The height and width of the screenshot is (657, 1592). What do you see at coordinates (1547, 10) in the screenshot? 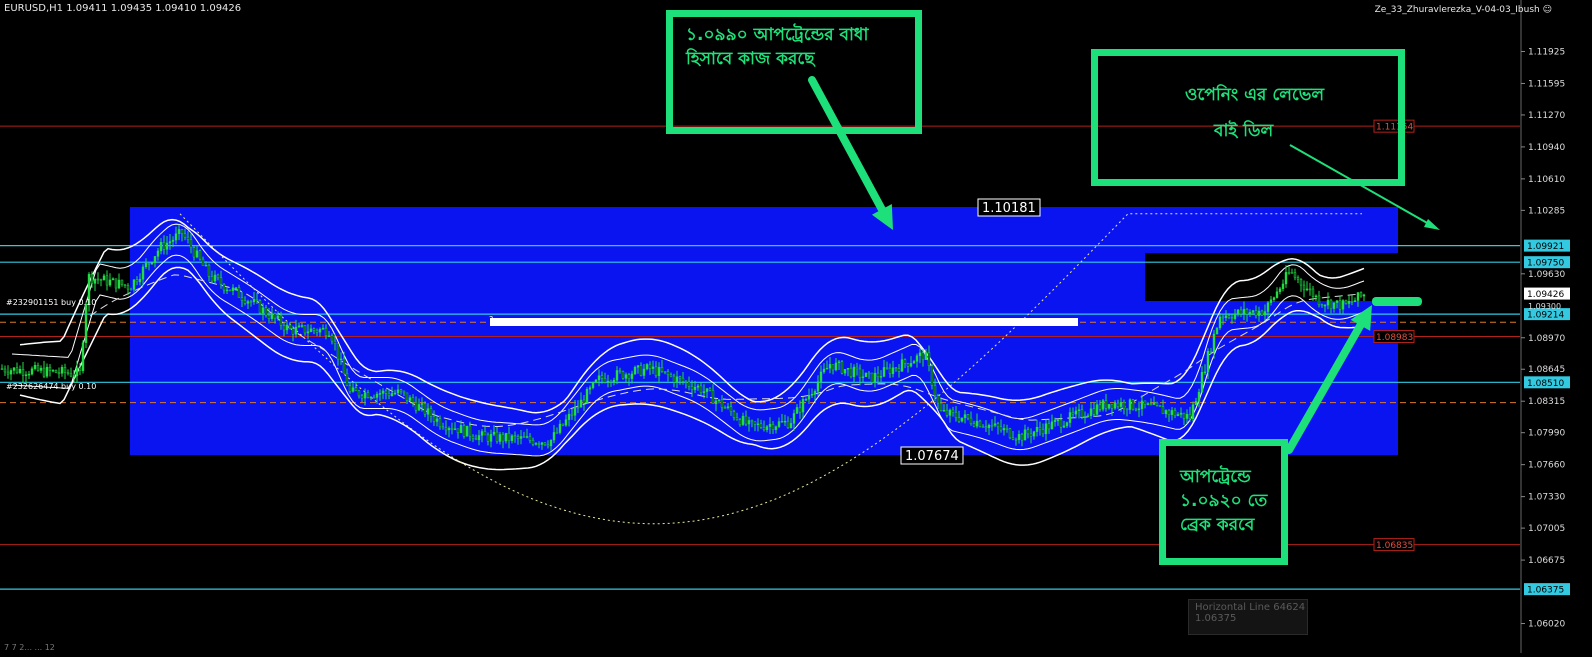
I see `smiley-icon: ☺` at bounding box center [1547, 10].